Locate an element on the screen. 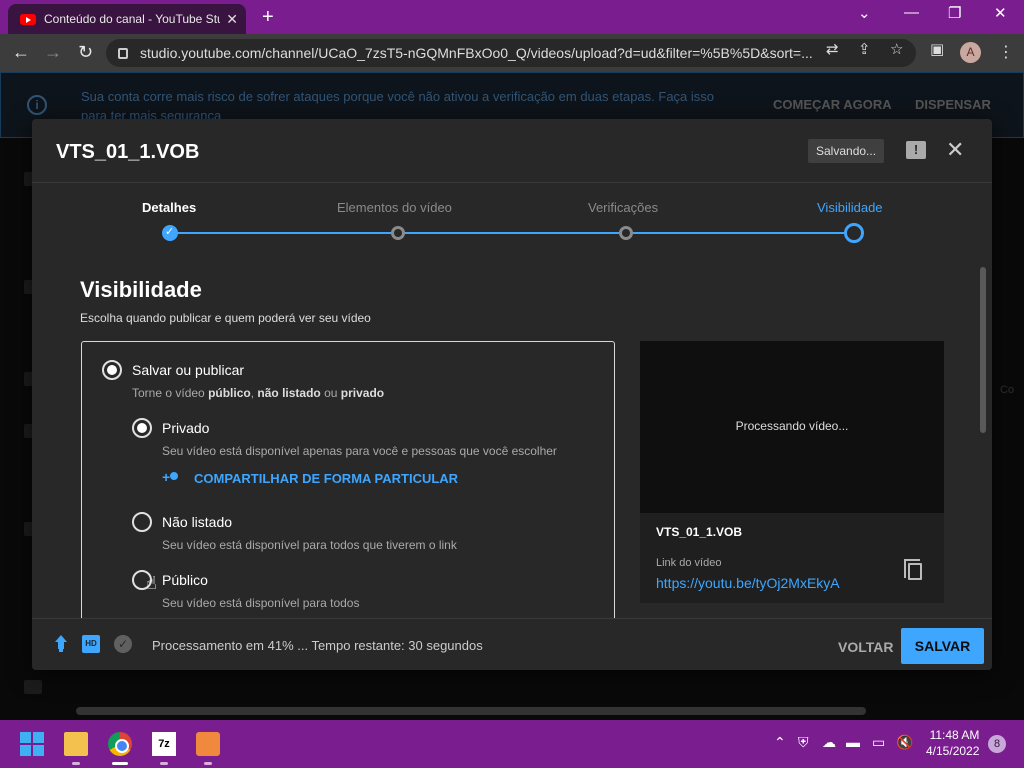  side-panel-icon: ▣ is located at coordinates (937, 49).